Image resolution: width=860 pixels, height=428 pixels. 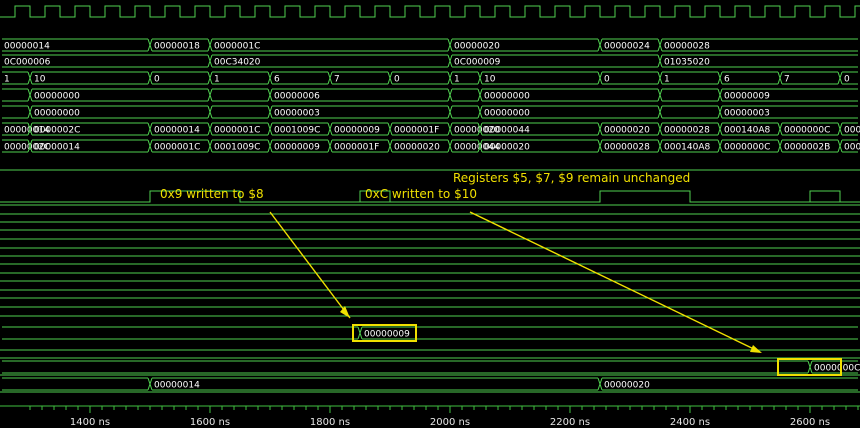 What do you see at coordinates (387, 335) in the screenshot?
I see `register-8-bus-value: 00000009` at bounding box center [387, 335].